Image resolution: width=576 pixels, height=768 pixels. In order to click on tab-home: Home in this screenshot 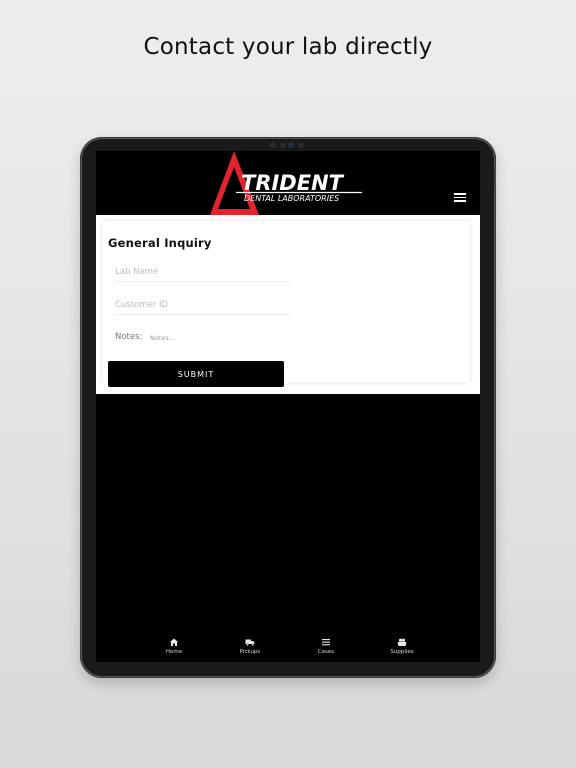, I will do `click(174, 649)`.